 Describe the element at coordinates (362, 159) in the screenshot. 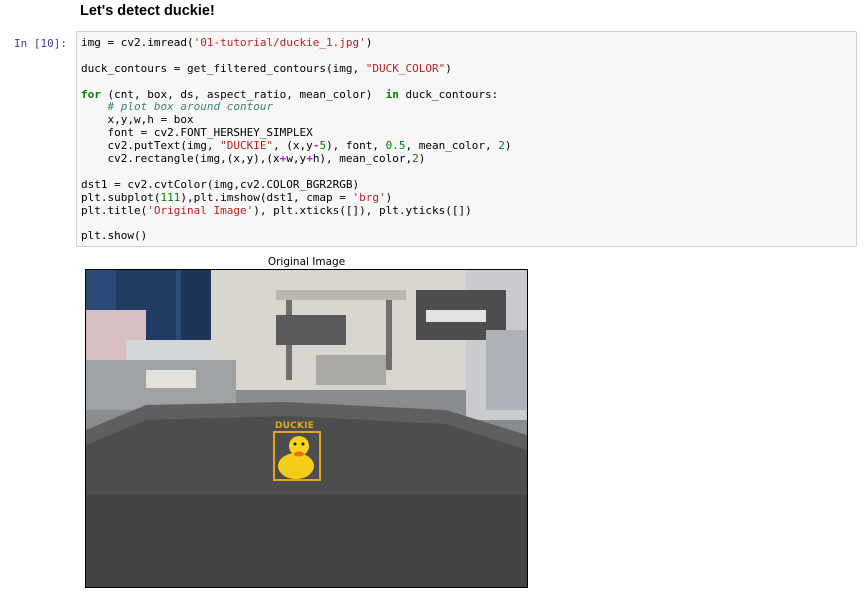

I see `code-token: h), mean_color,` at that location.